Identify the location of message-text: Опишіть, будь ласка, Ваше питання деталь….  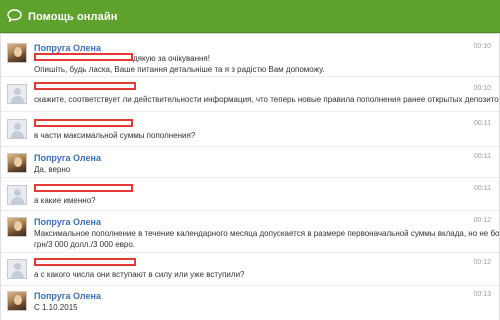
(179, 69).